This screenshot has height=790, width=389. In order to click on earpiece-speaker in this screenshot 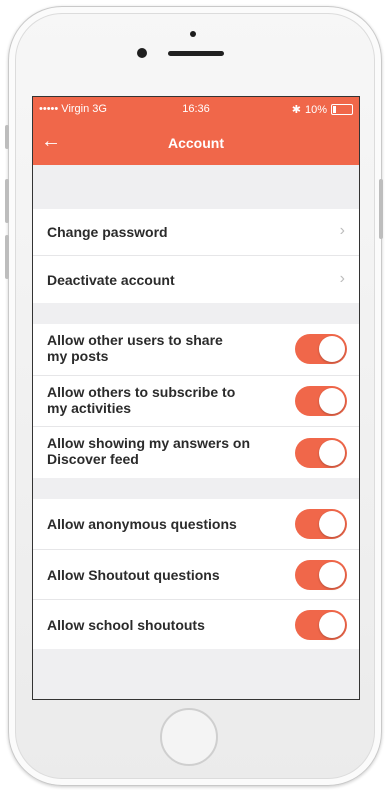, I will do `click(196, 53)`.